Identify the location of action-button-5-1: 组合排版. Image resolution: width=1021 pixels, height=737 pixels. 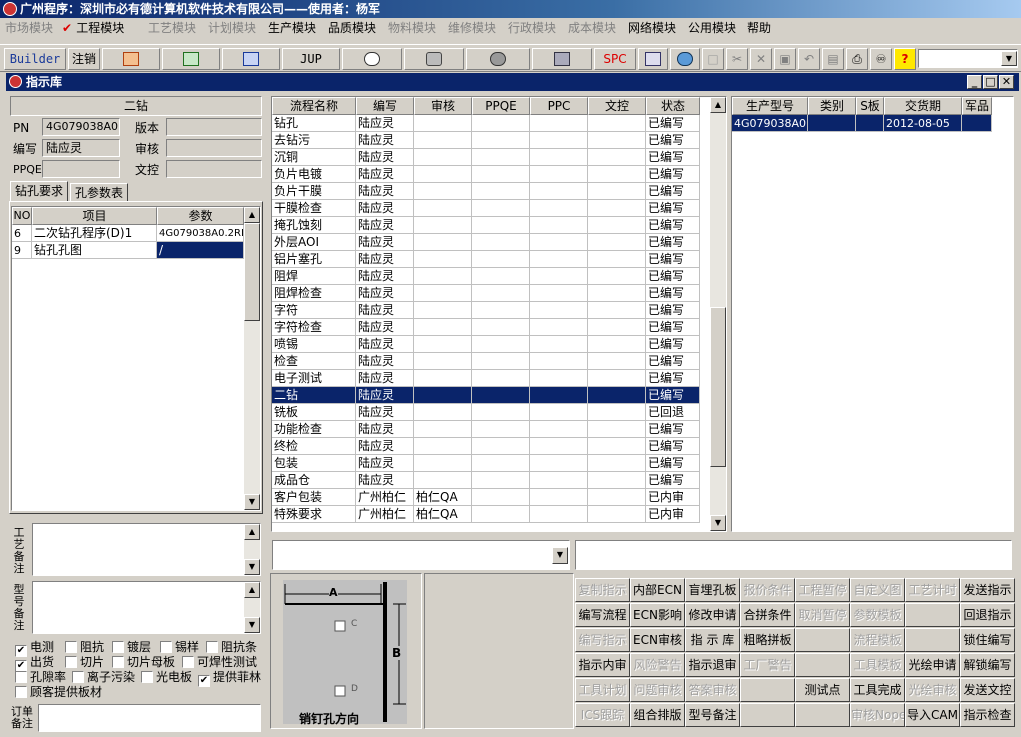
(657, 715).